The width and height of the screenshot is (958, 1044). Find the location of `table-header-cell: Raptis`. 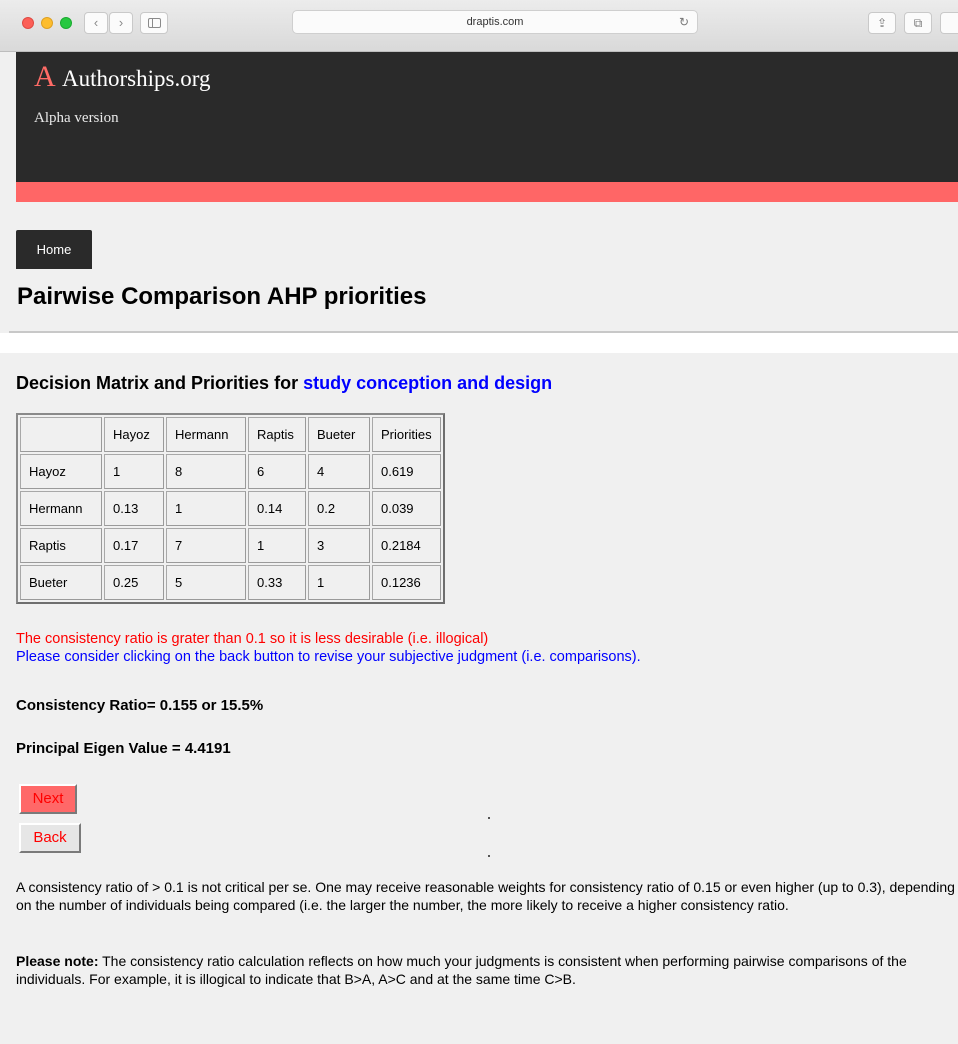

table-header-cell: Raptis is located at coordinates (277, 434).